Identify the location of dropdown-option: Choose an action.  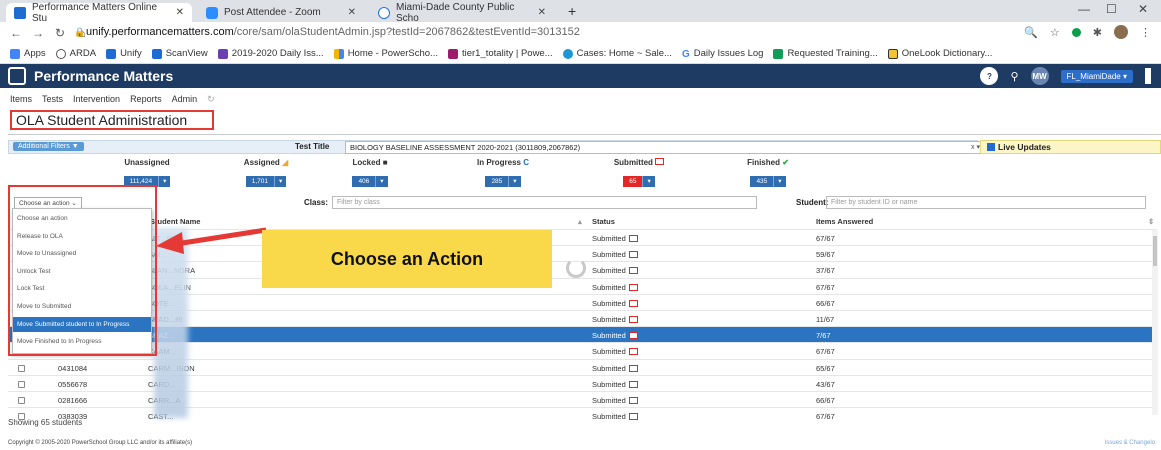
(82, 218).